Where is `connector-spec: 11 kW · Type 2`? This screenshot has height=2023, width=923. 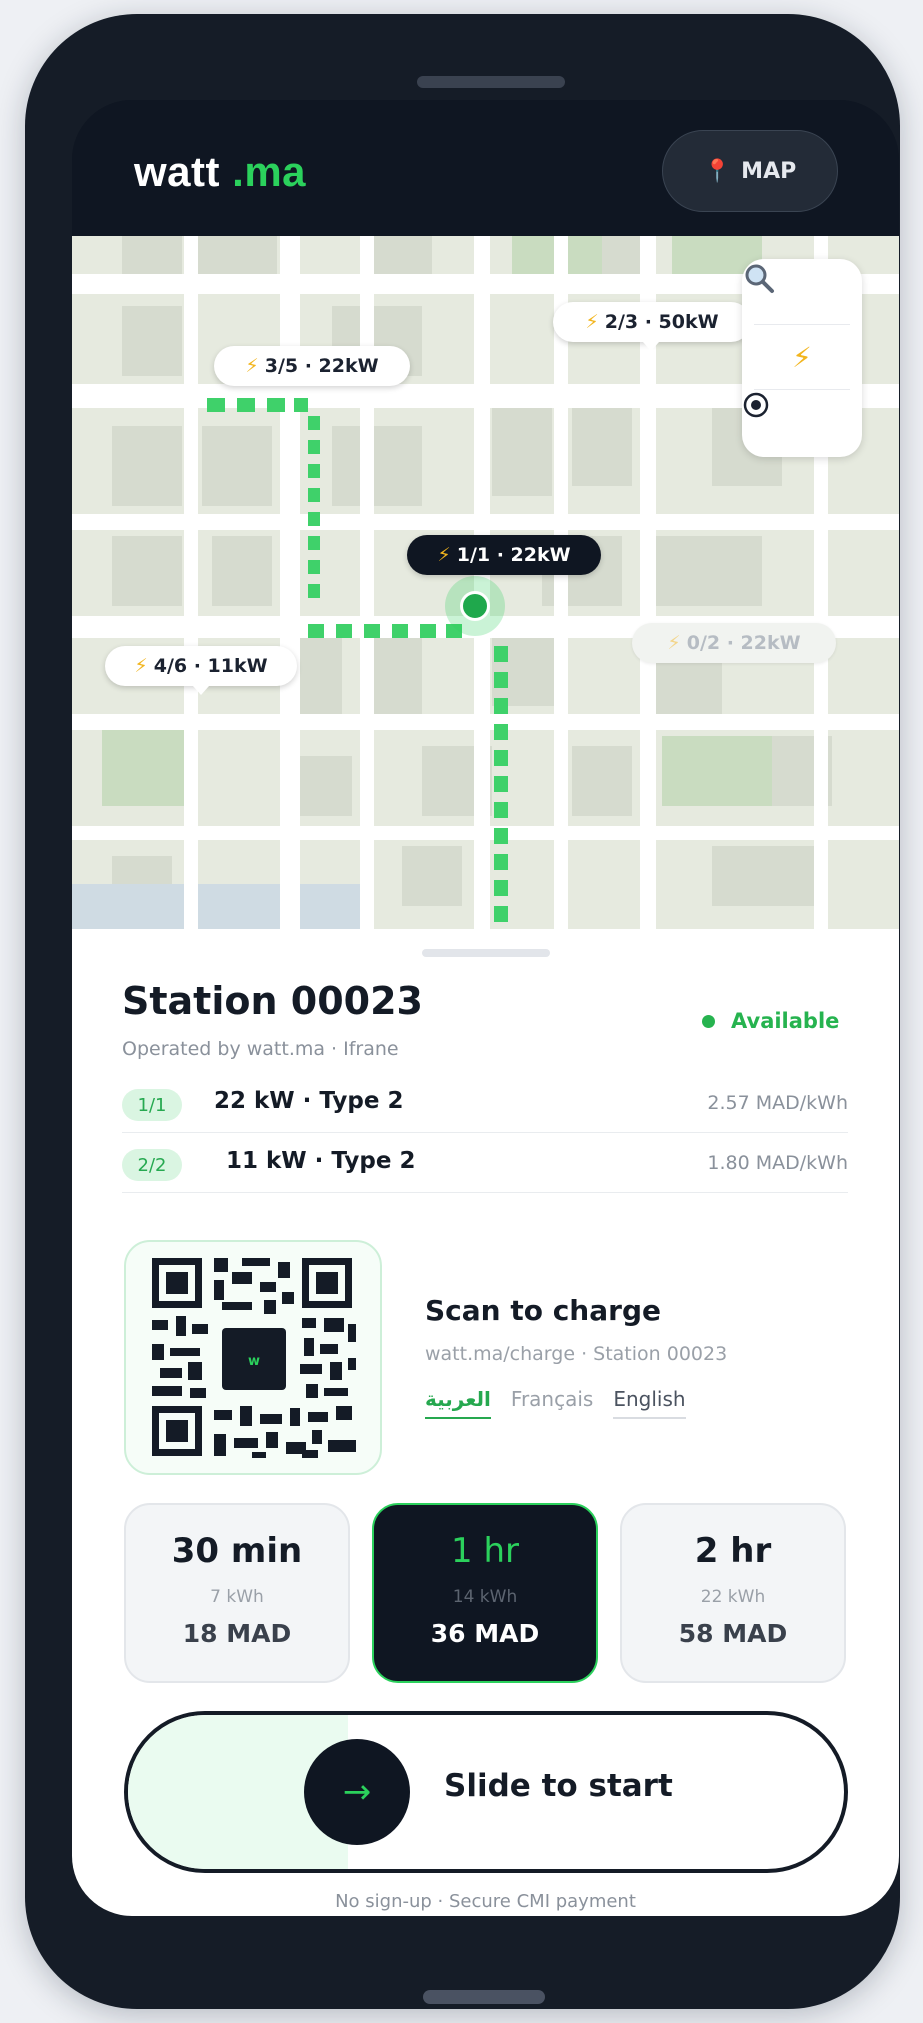 connector-spec: 11 kW · Type 2 is located at coordinates (321, 1161).